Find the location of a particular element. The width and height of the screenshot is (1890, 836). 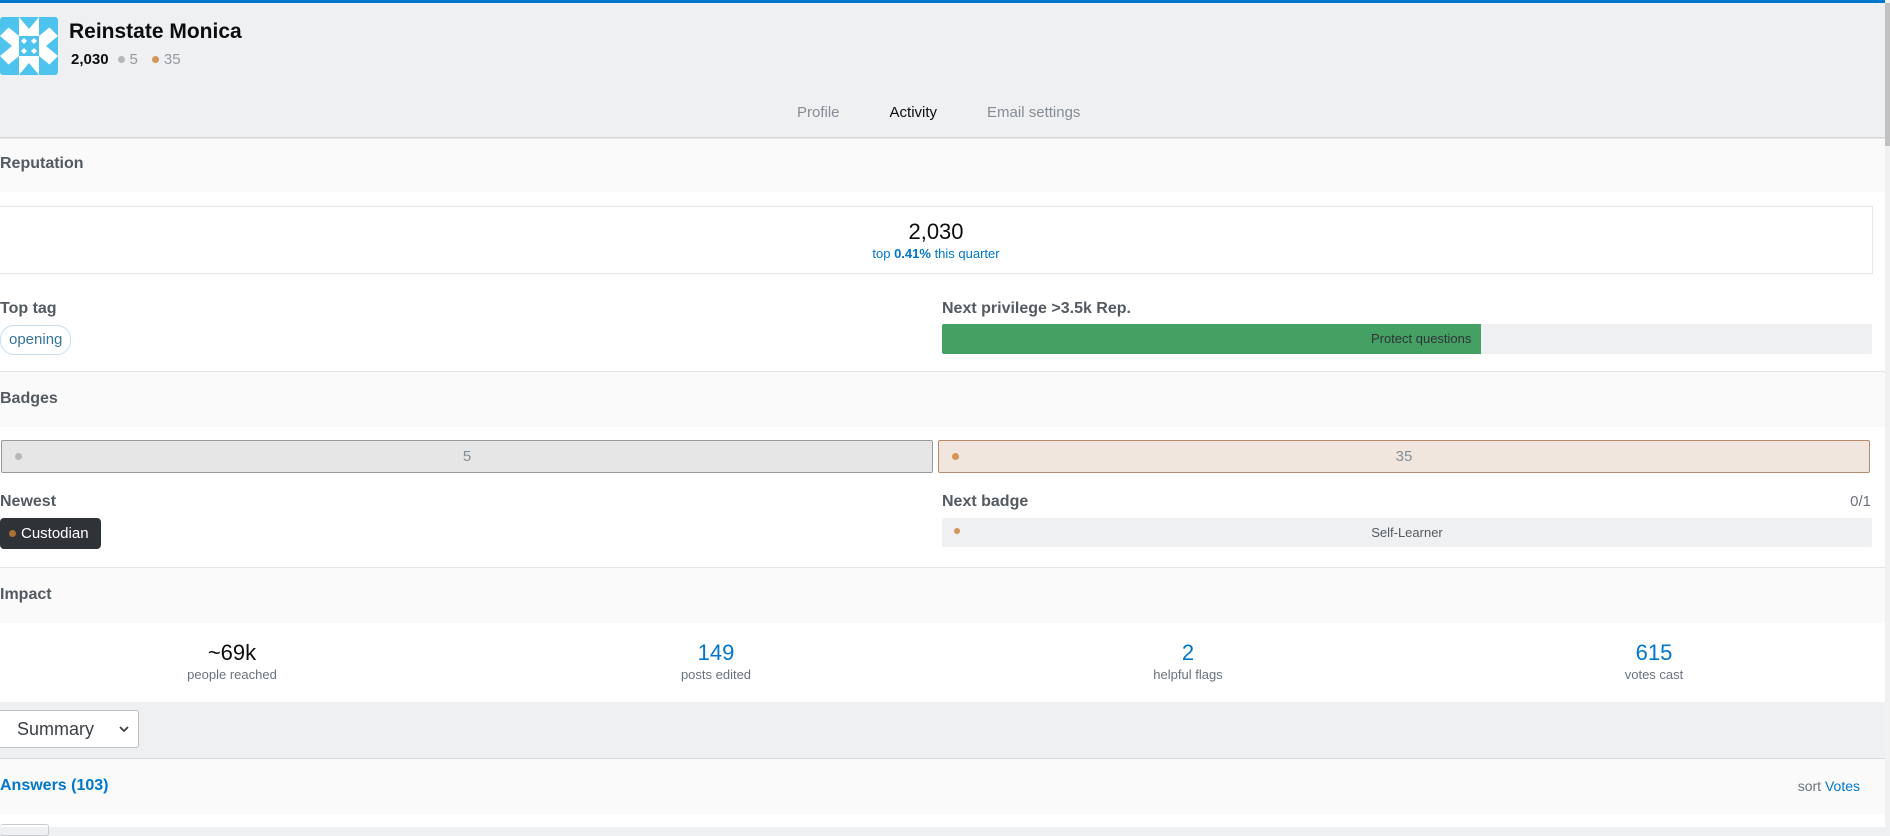

bronze-count: 35 is located at coordinates (1404, 456).